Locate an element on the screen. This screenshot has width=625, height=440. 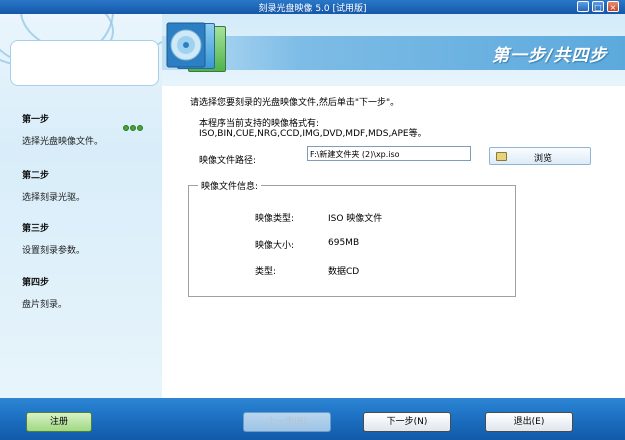
step-4-desc: 盘片刻录。 is located at coordinates (45, 305).